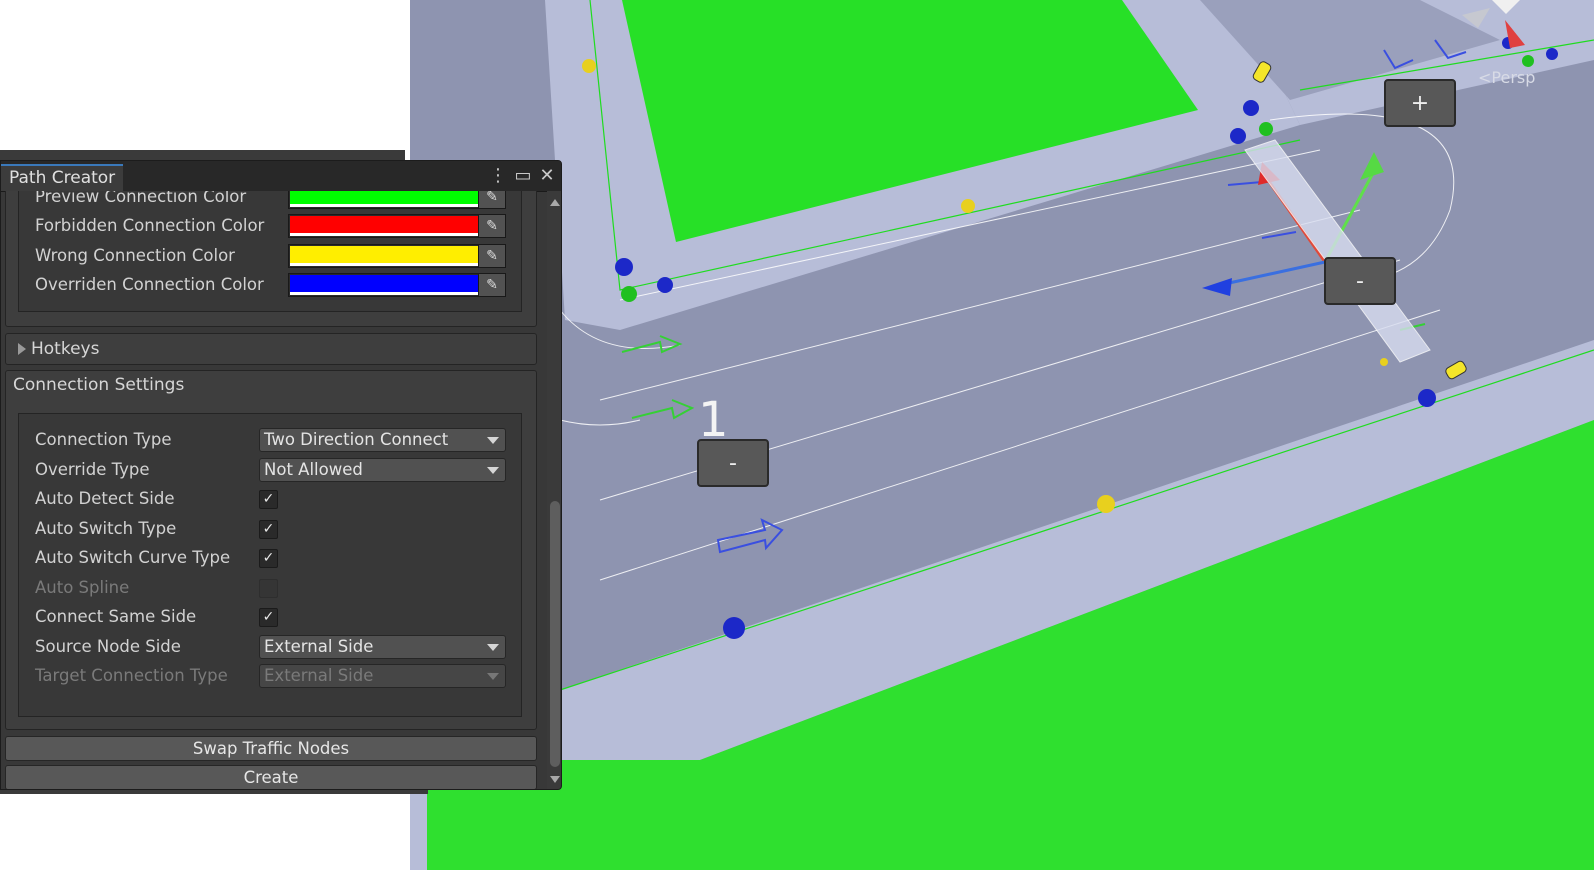 The width and height of the screenshot is (1594, 870). I want to click on forbidden-color-field: ✎, so click(397, 226).